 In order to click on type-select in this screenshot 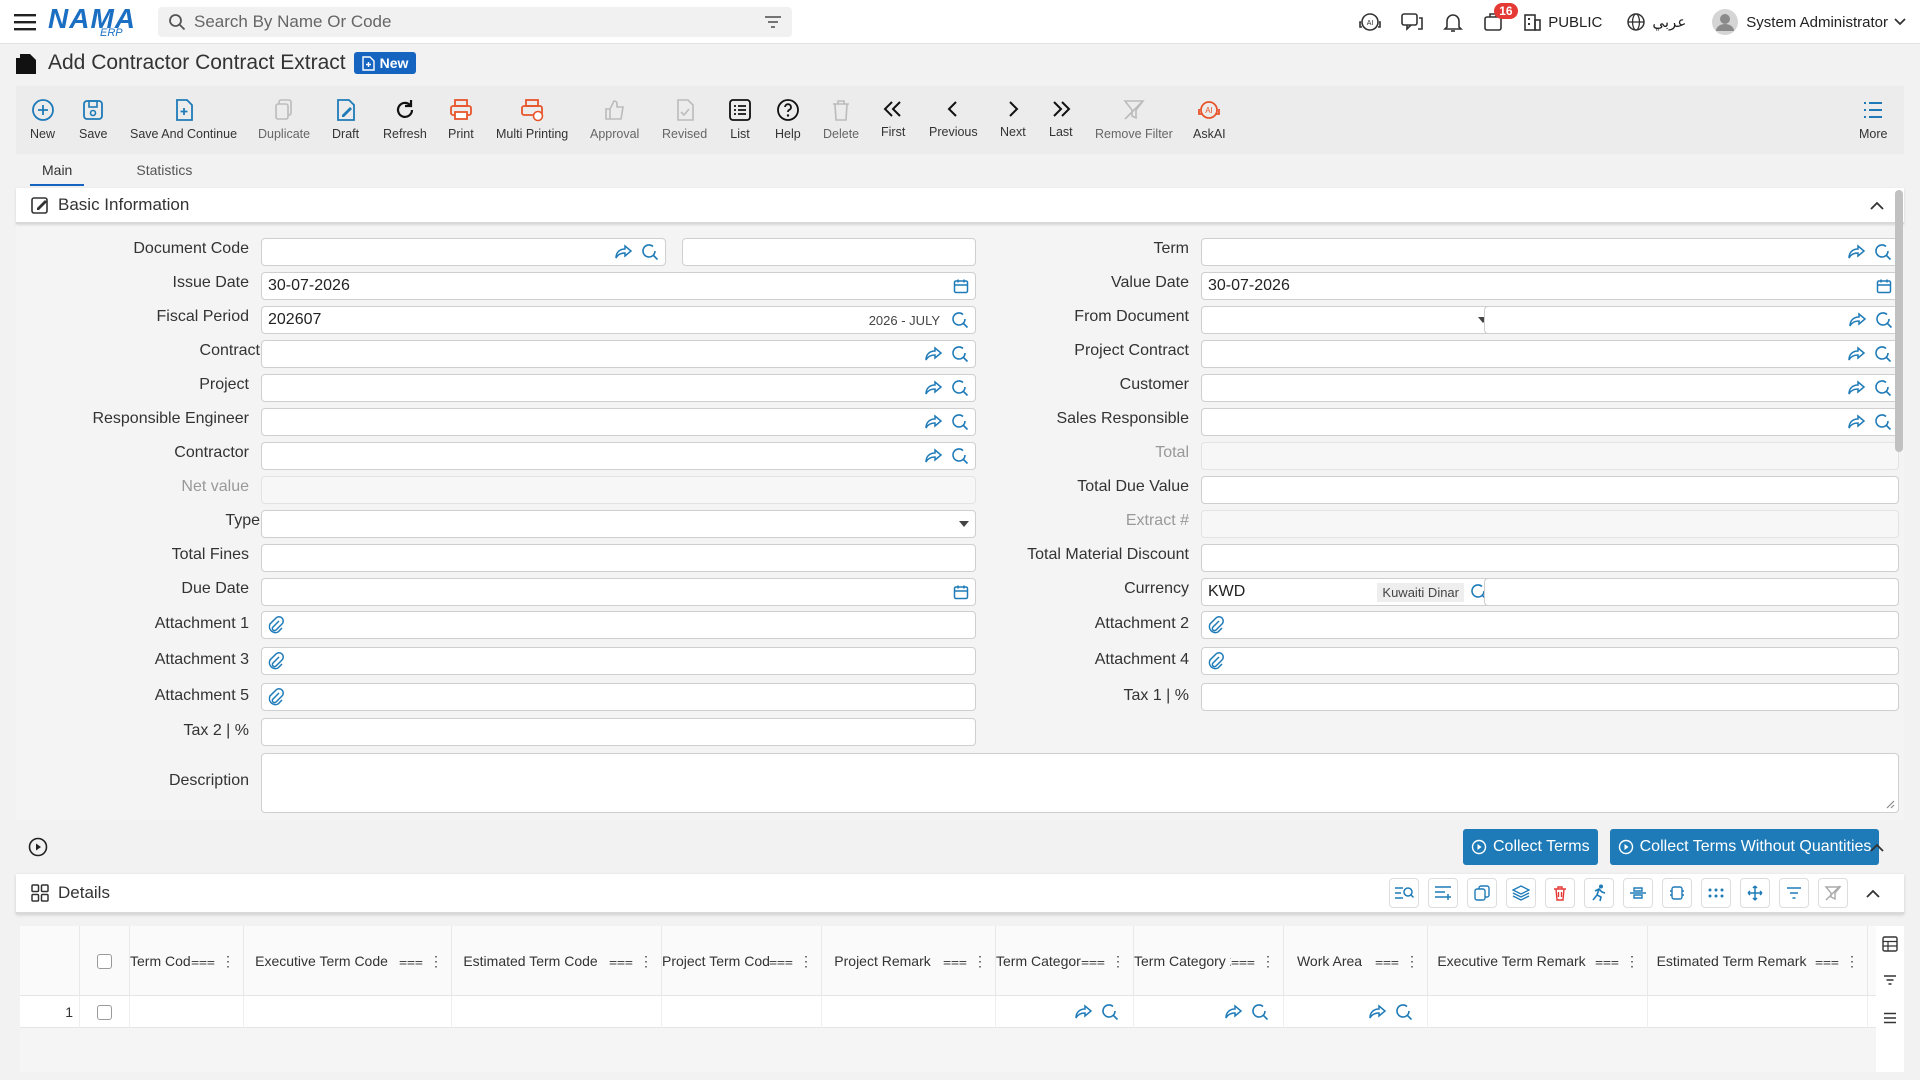, I will do `click(618, 524)`.